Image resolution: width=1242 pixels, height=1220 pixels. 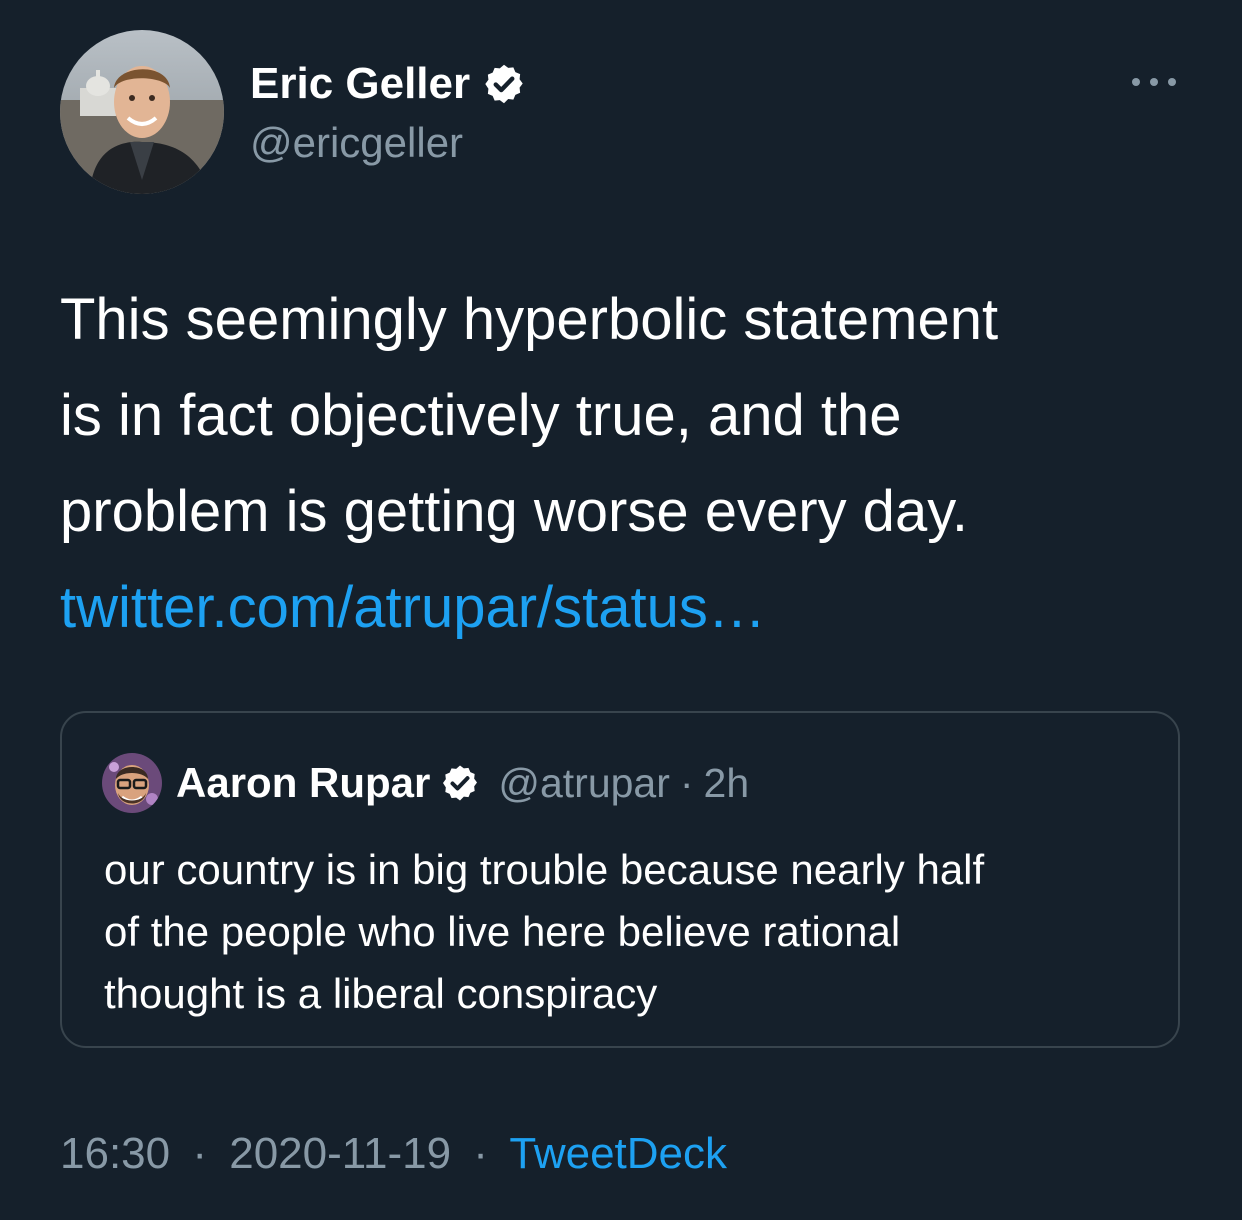 I want to click on author-display-name: Eric Geller, so click(x=388, y=84).